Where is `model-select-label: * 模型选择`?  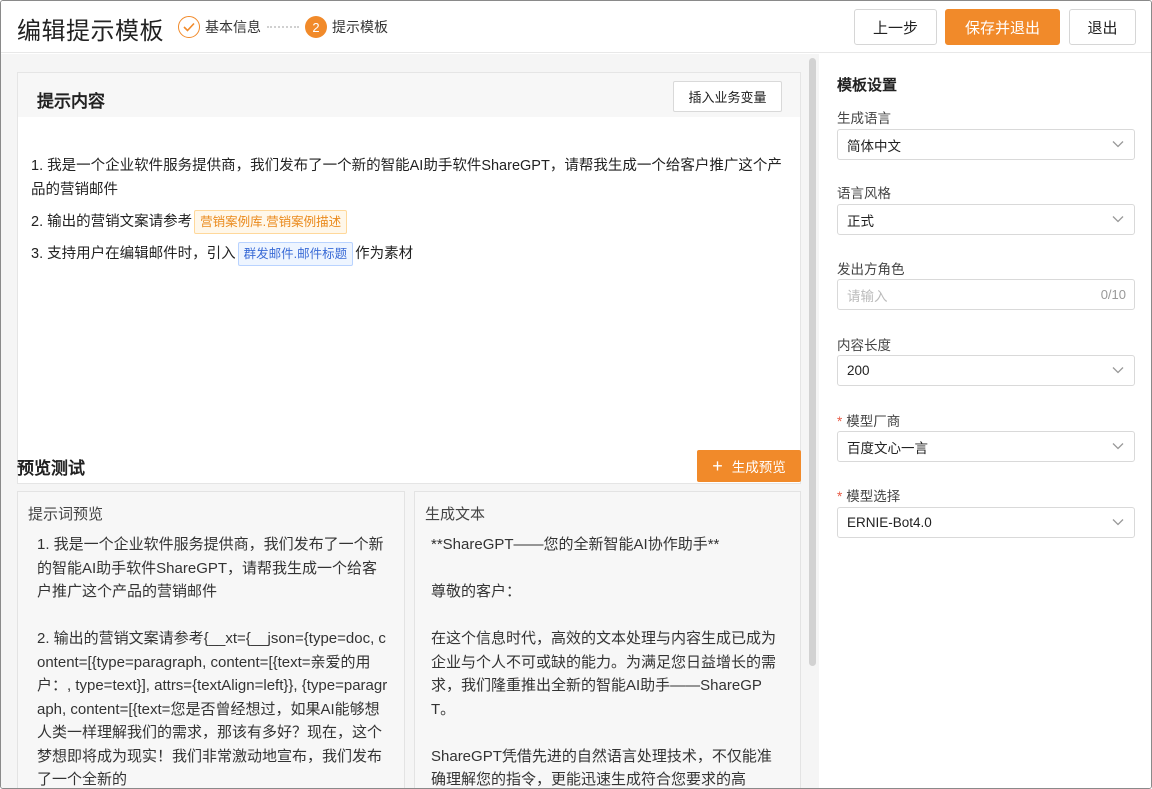 model-select-label: * 模型选择 is located at coordinates (868, 495).